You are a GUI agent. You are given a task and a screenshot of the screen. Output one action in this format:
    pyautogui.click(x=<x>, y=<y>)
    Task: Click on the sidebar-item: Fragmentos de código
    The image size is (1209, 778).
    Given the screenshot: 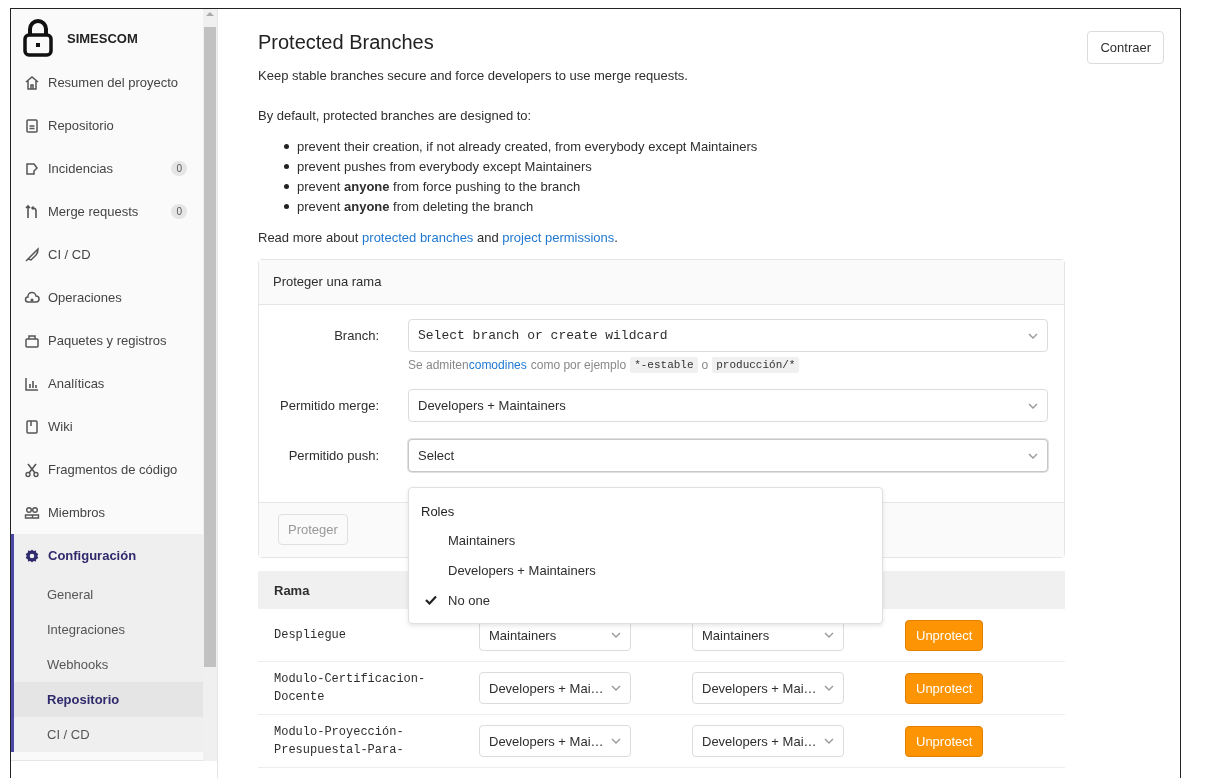 What is the action you would take?
    pyautogui.click(x=107, y=469)
    